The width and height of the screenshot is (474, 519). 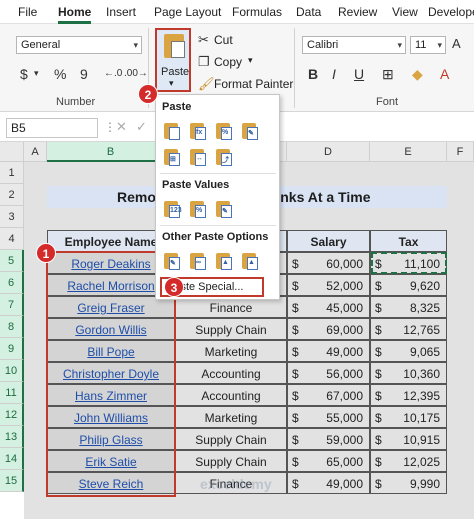 I want to click on tax-cell: $10,360, so click(x=408, y=373).